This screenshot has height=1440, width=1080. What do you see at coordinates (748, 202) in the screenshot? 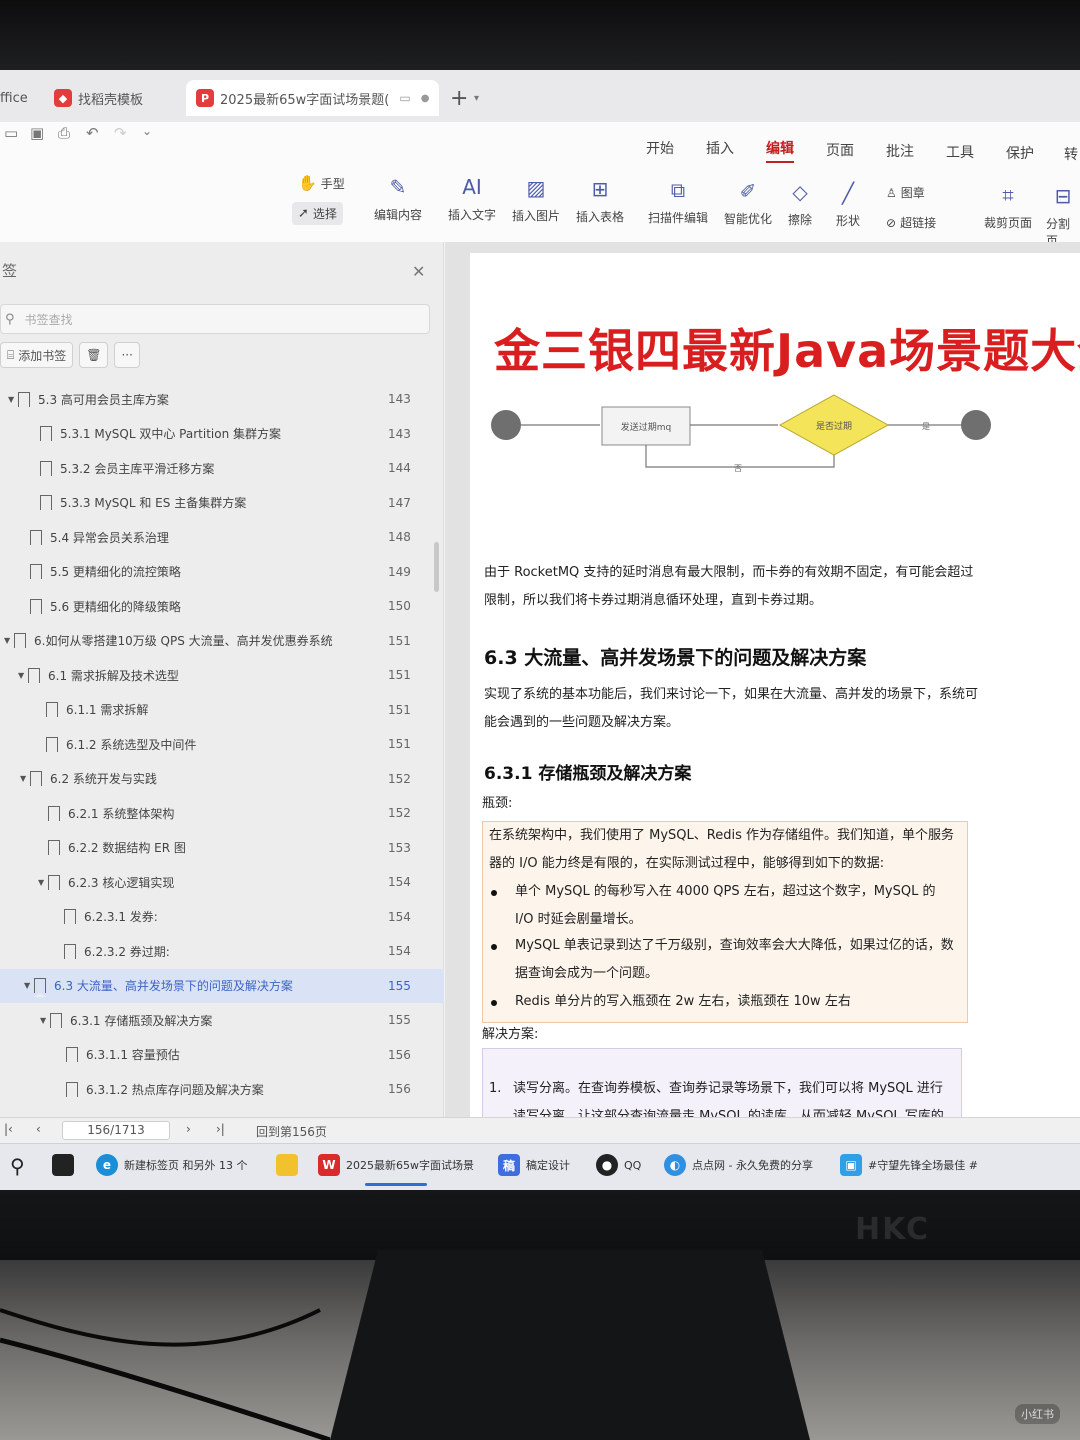
I see `smart-optimize-button: ✐ 智能优化` at bounding box center [748, 202].